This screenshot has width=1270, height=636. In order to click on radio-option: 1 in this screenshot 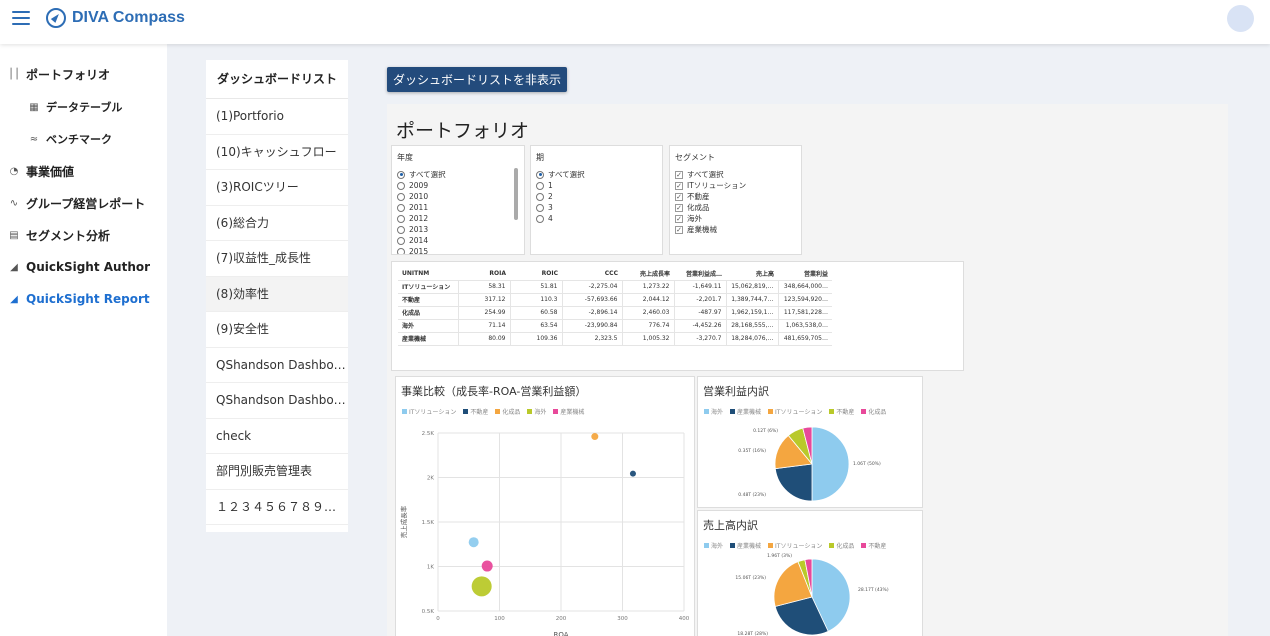, I will do `click(596, 185)`.